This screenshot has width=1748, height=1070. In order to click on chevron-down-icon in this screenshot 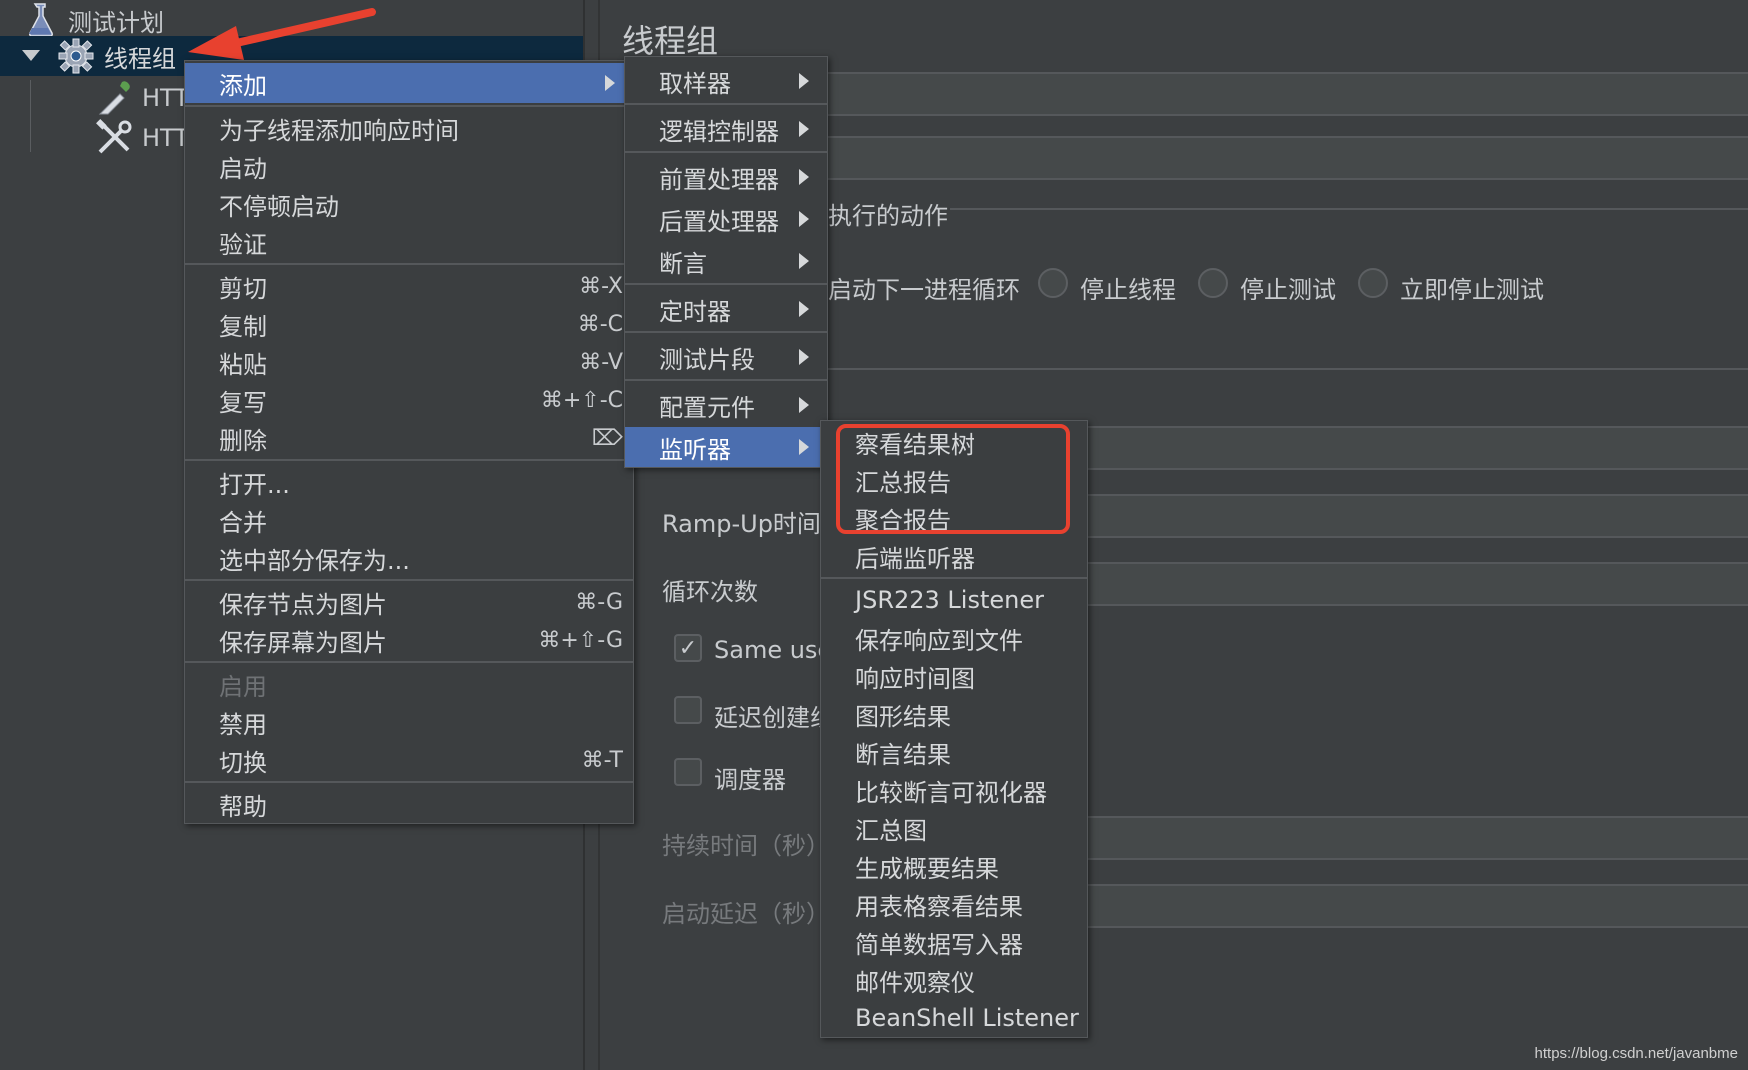, I will do `click(31, 55)`.